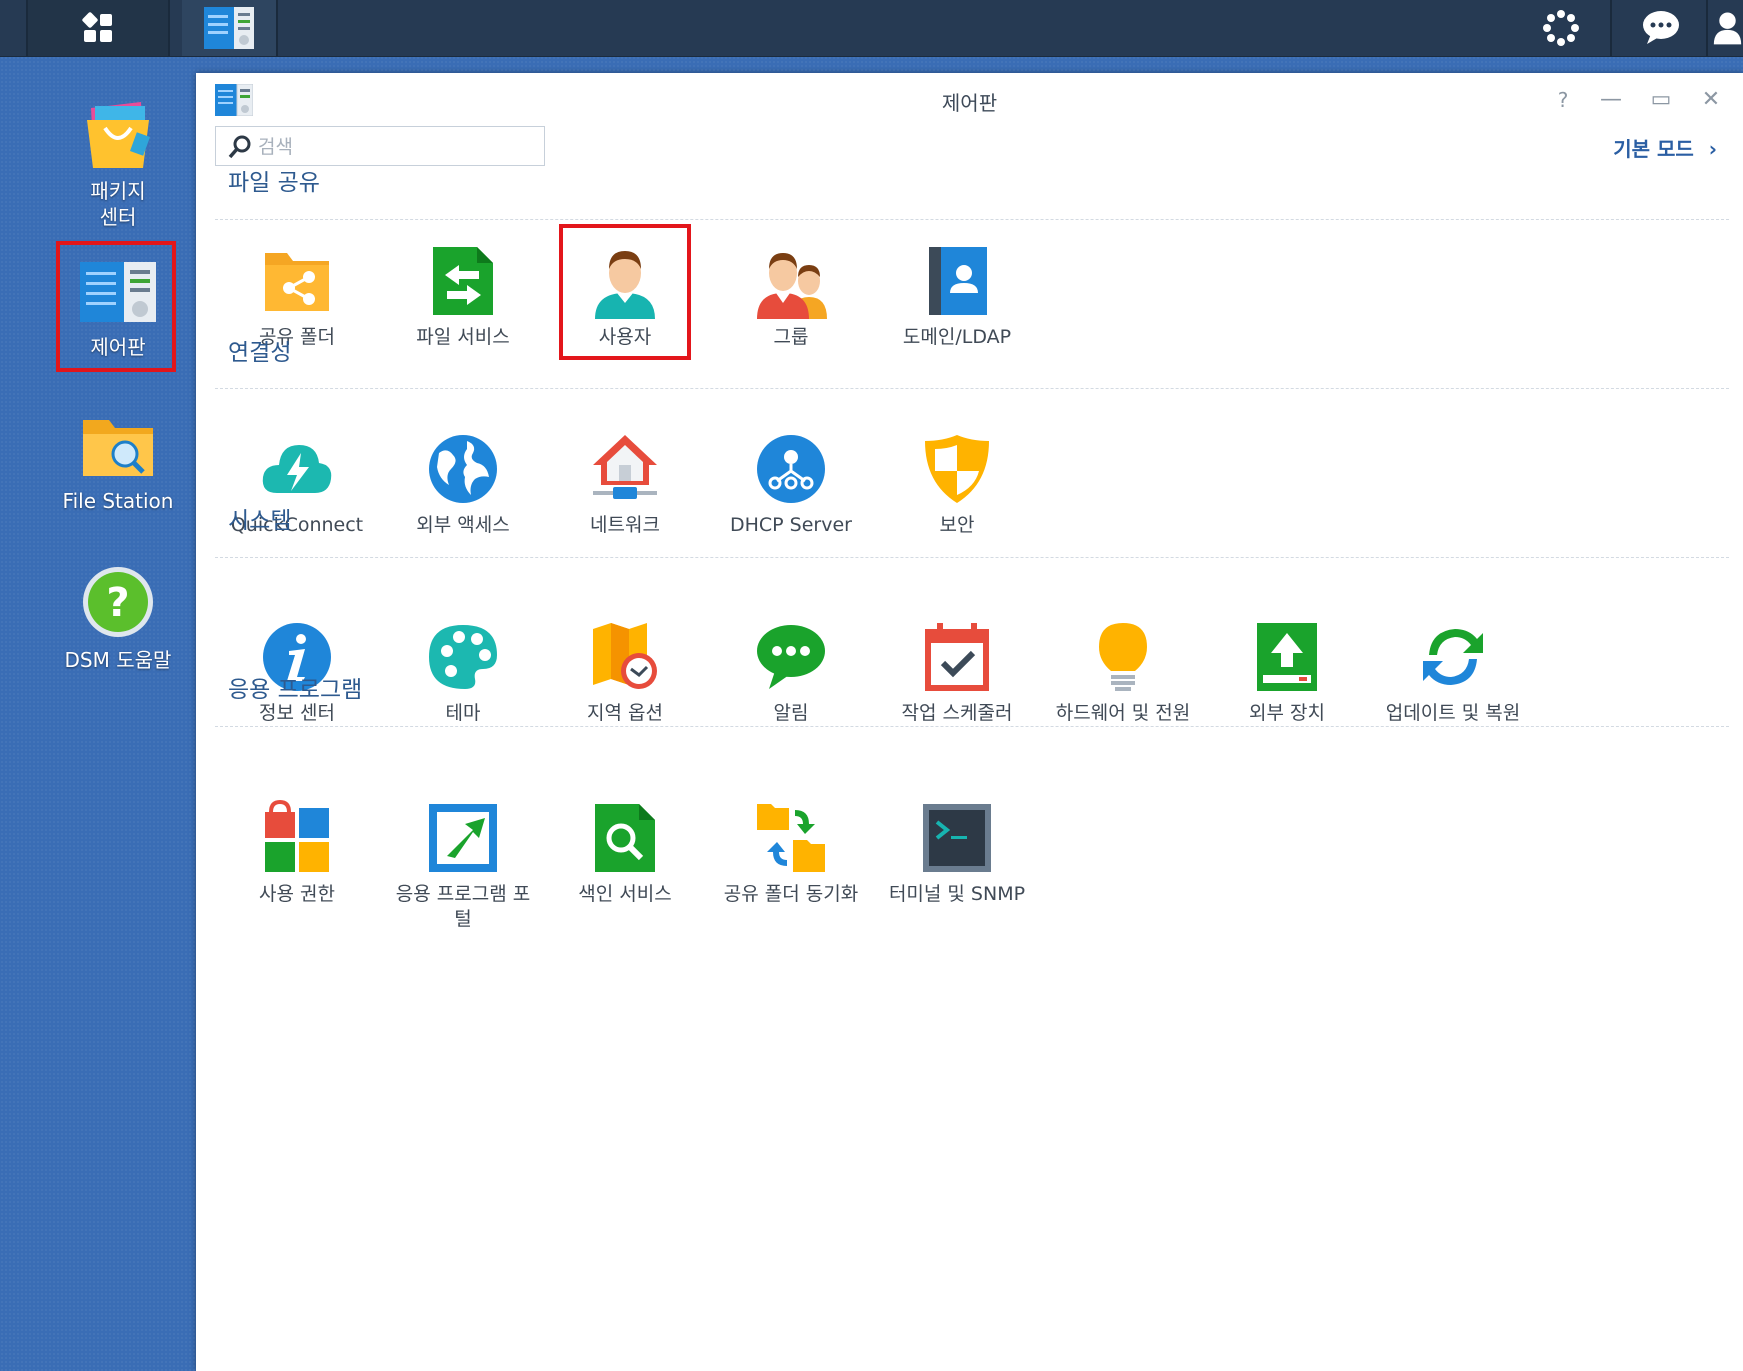  I want to click on item-domain-ldap: 도메인/LDAP, so click(957, 296).